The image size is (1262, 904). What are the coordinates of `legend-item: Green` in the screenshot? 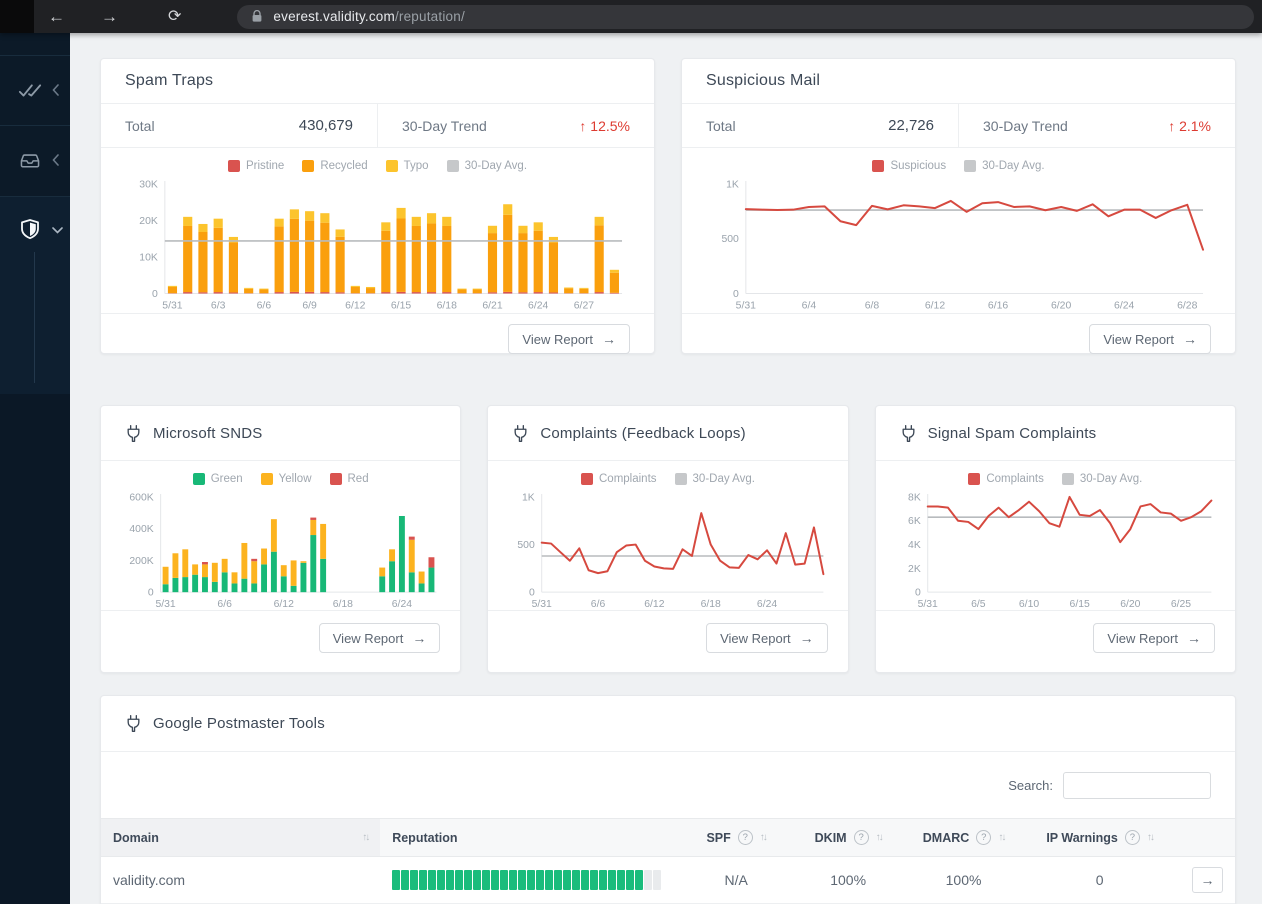 It's located at (217, 479).